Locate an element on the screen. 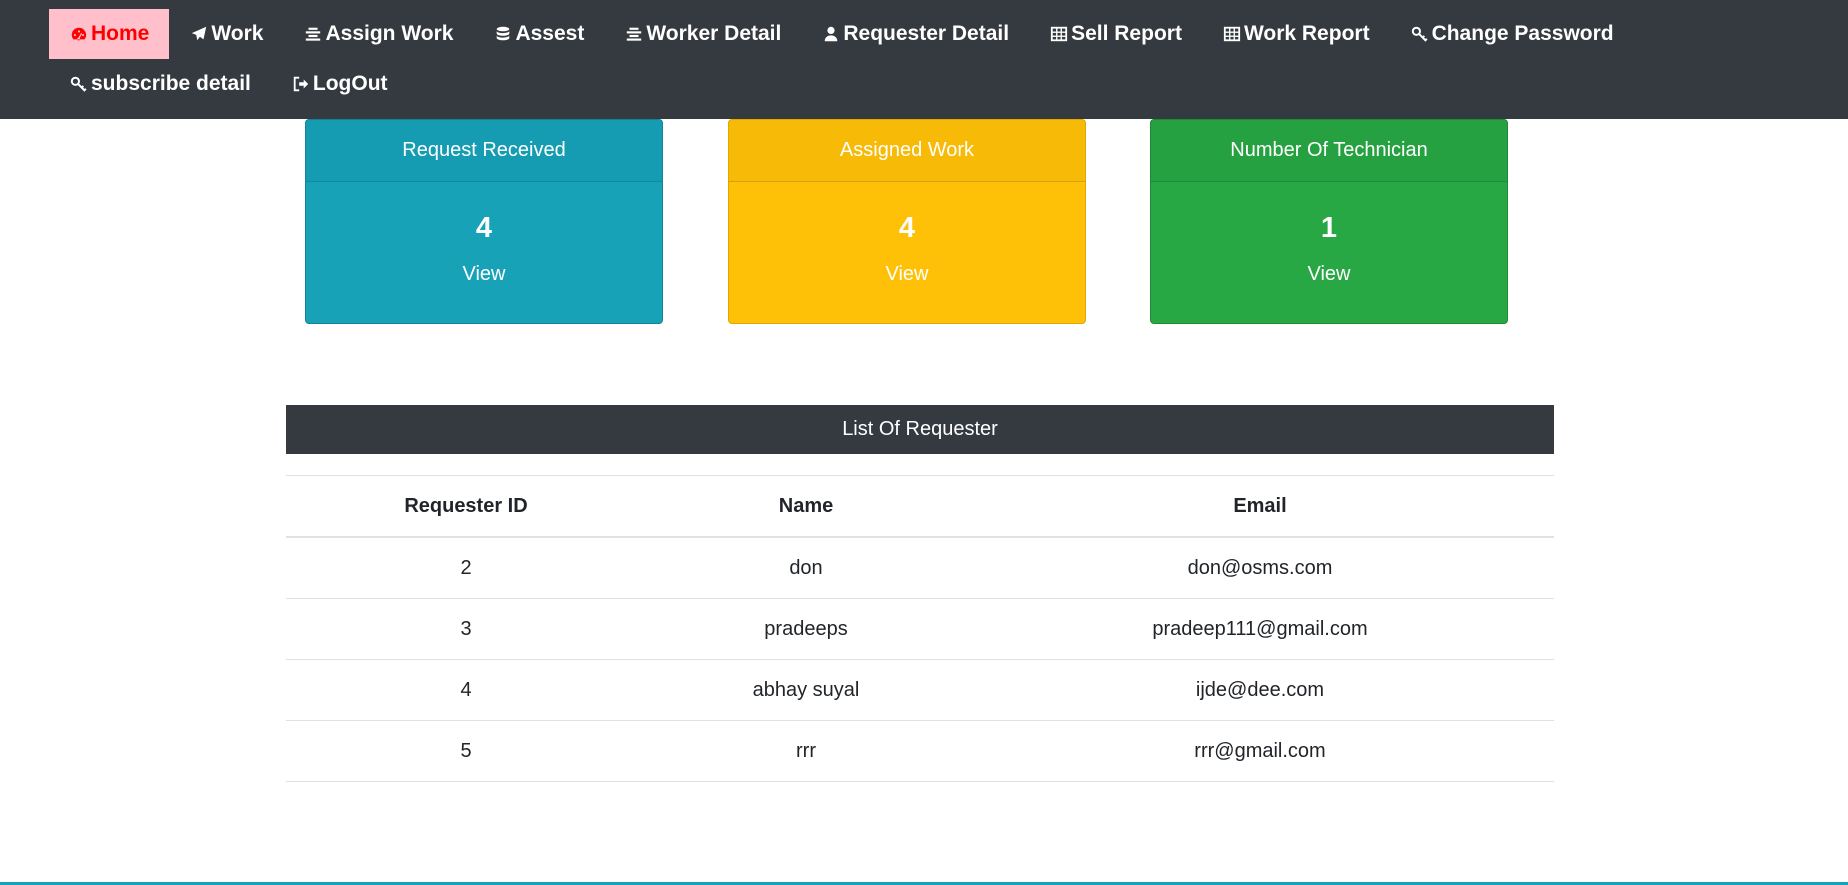 This screenshot has width=1848, height=885. assigned-work-card: Assigned Work 4 View is located at coordinates (907, 221).